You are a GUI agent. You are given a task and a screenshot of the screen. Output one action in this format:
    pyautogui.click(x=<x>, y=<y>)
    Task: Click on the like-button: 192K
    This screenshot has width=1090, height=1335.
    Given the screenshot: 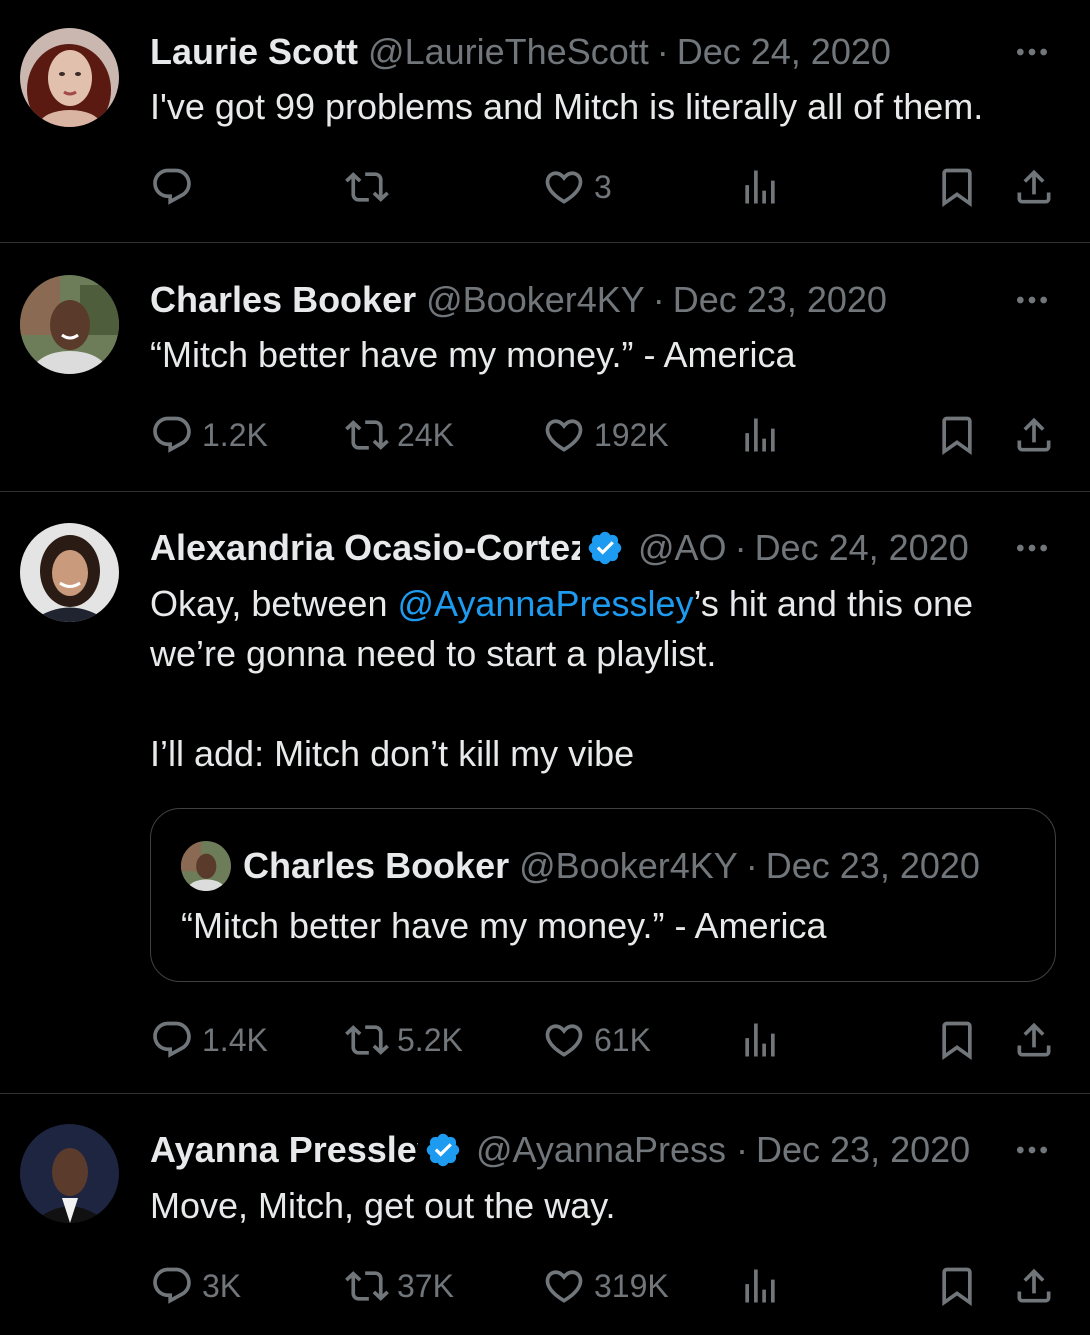 What is the action you would take?
    pyautogui.click(x=605, y=435)
    